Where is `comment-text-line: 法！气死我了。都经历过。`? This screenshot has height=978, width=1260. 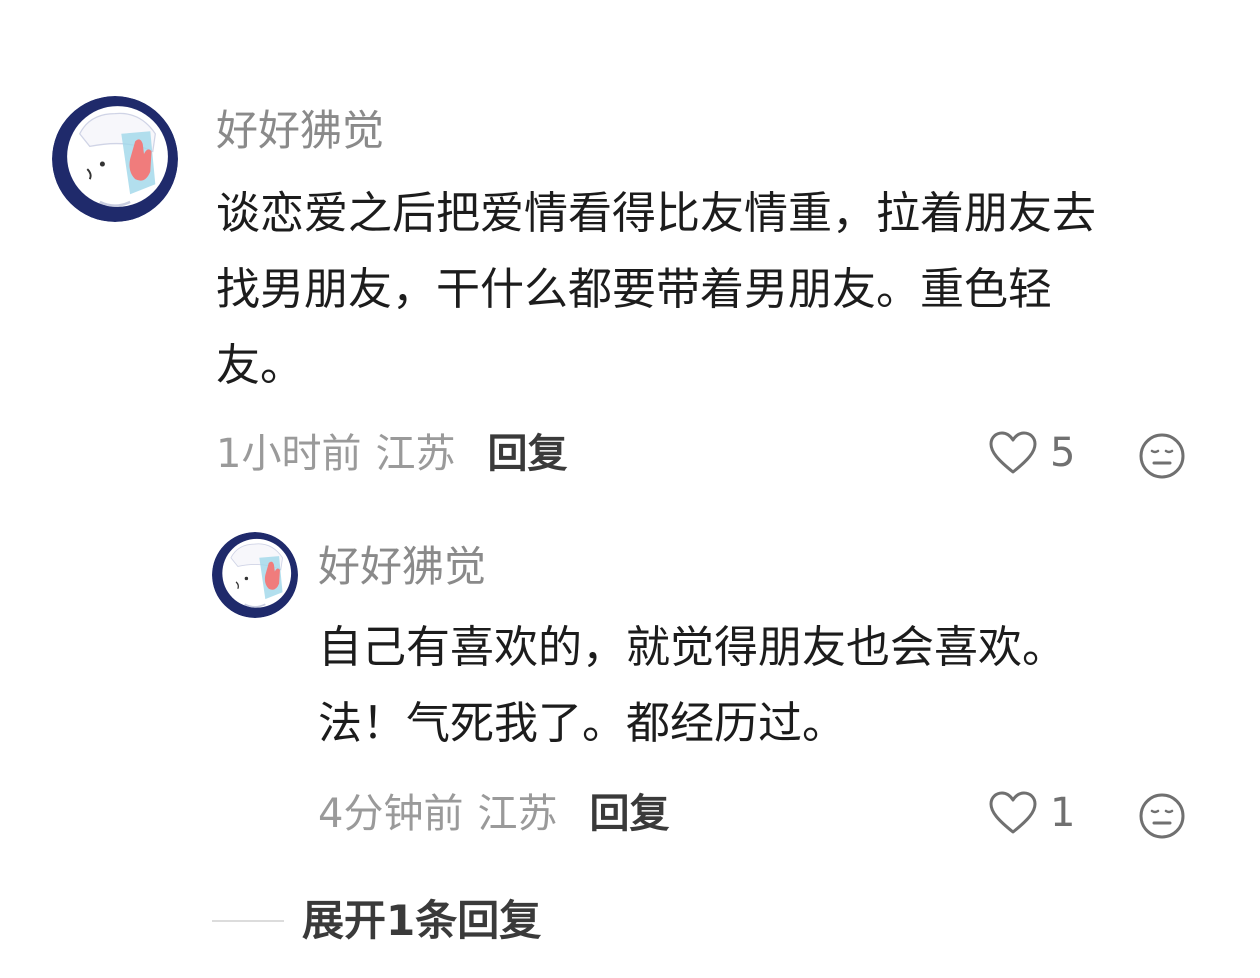
comment-text-line: 法！气死我了。都经历过。 is located at coordinates (582, 723).